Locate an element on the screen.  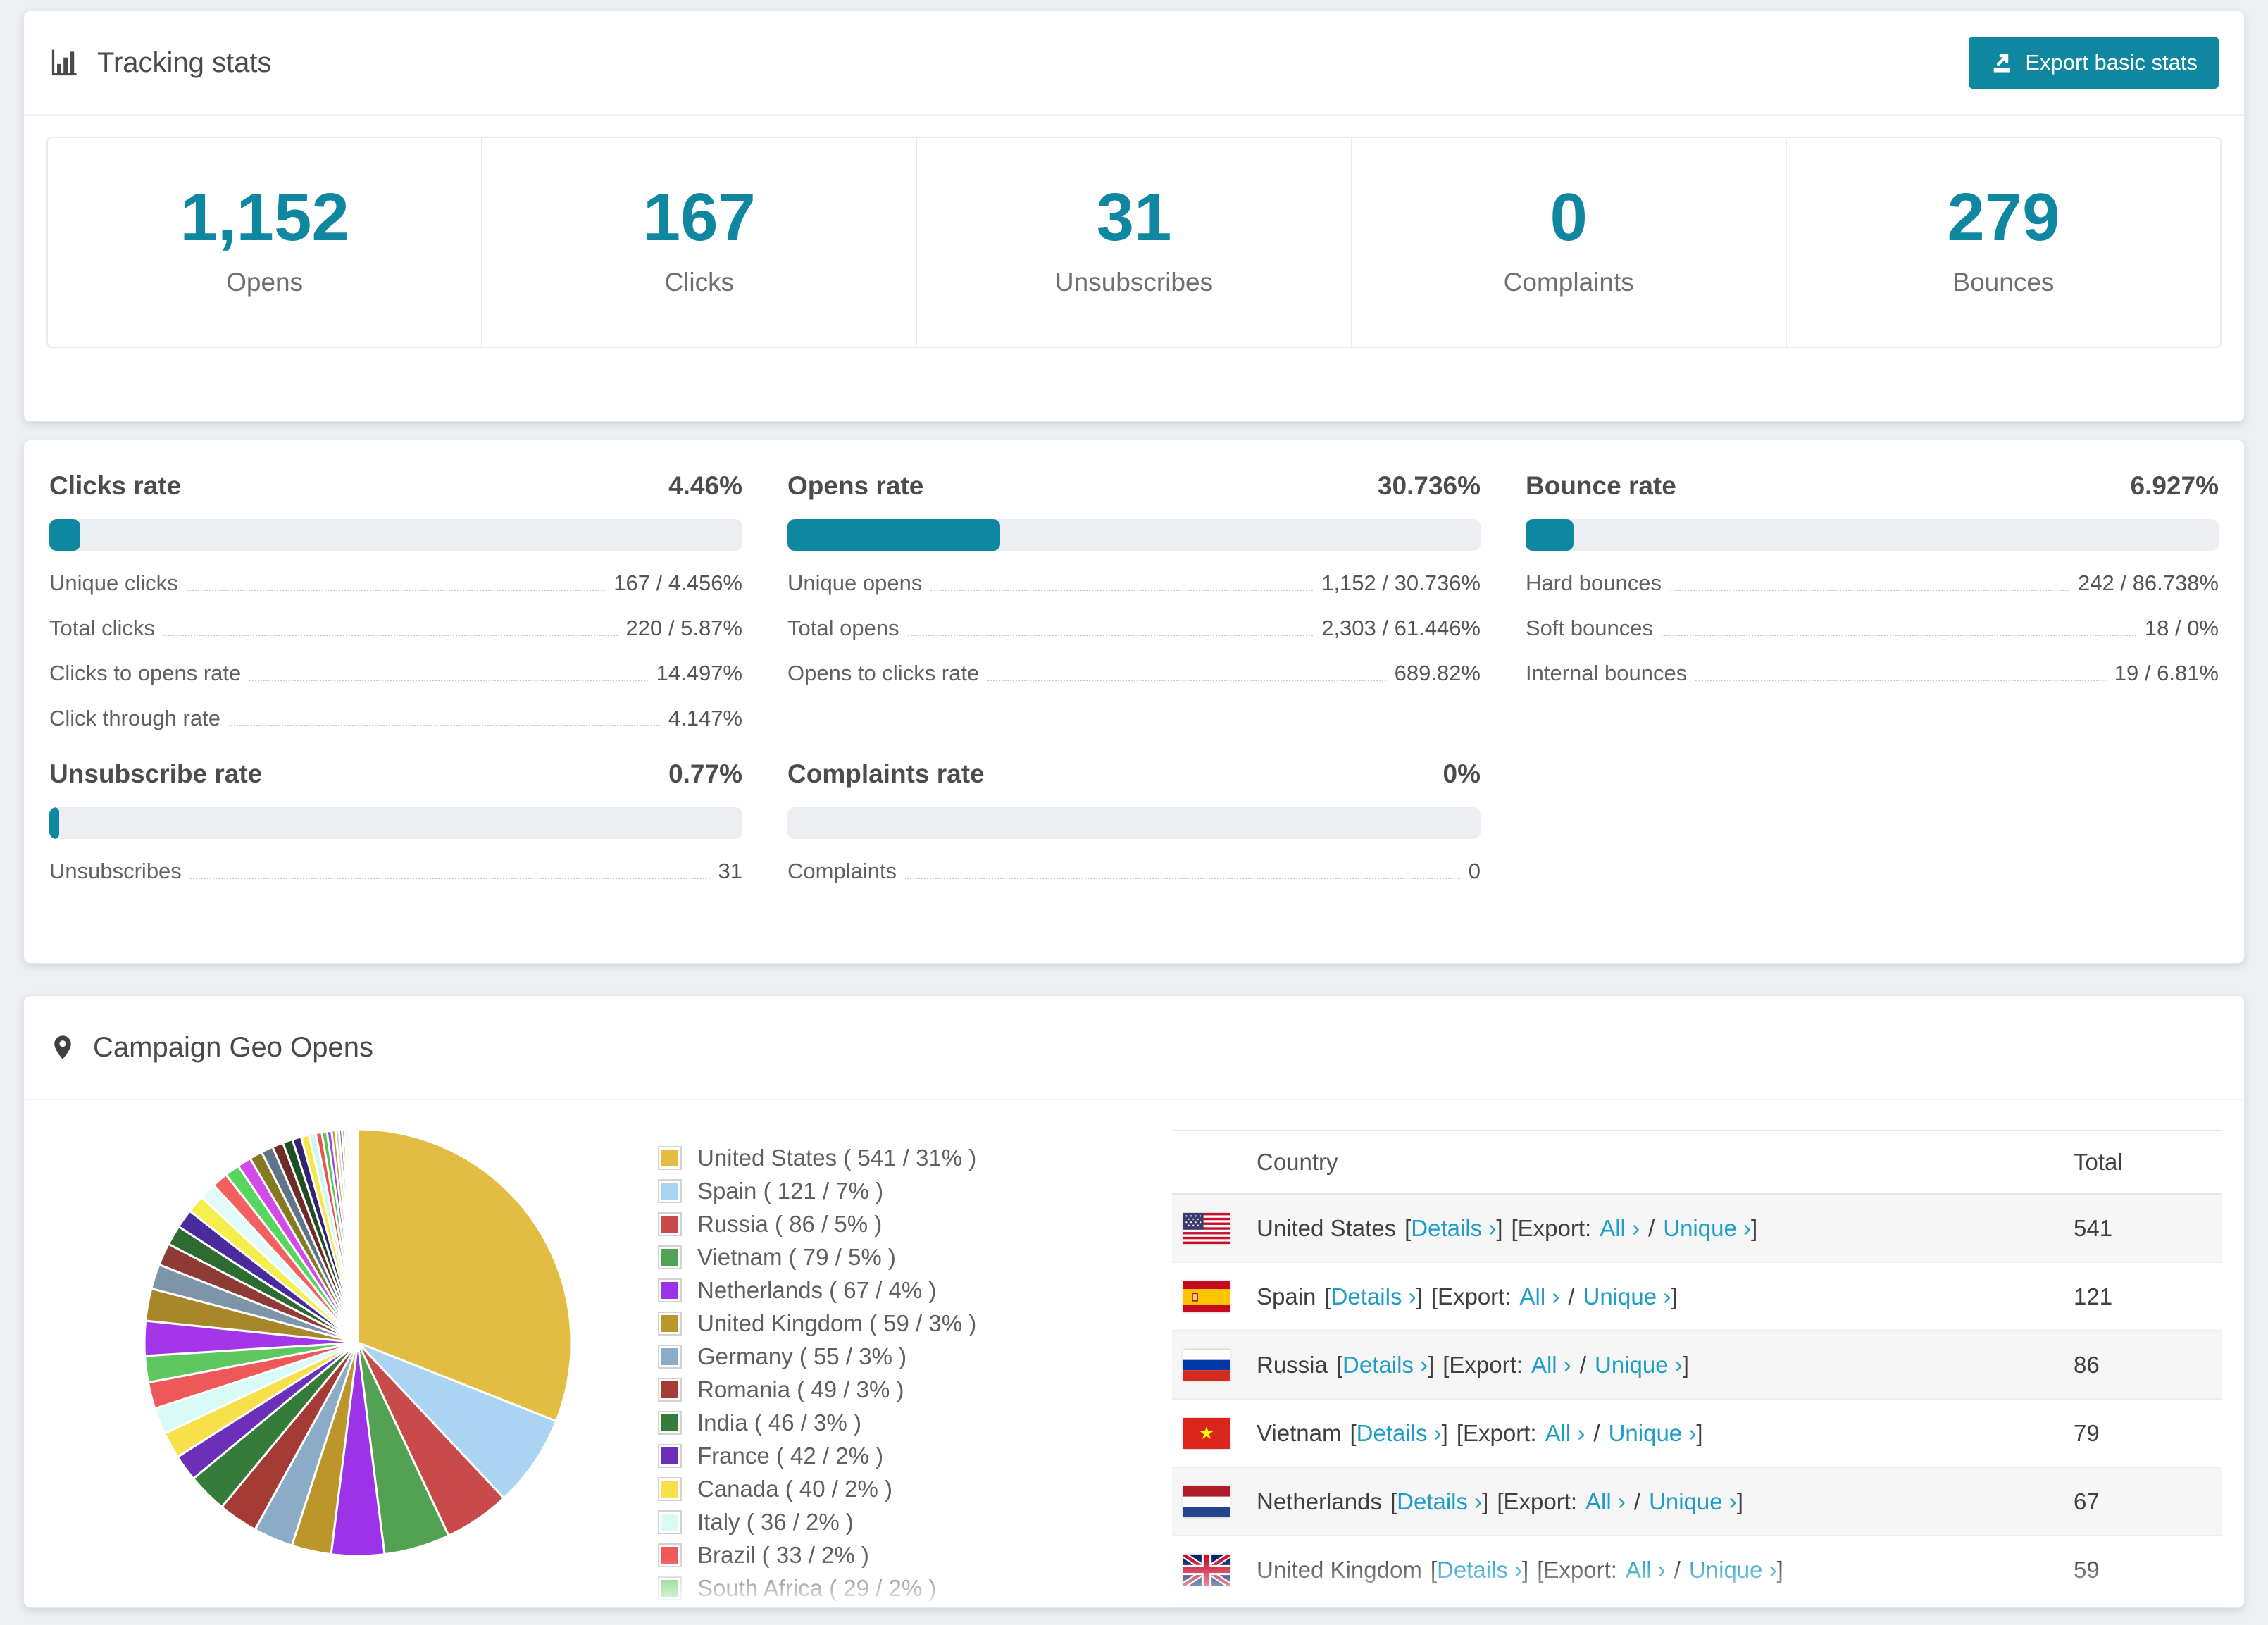
export-basic-stats-button: Export basic stats is located at coordinates (2094, 63).